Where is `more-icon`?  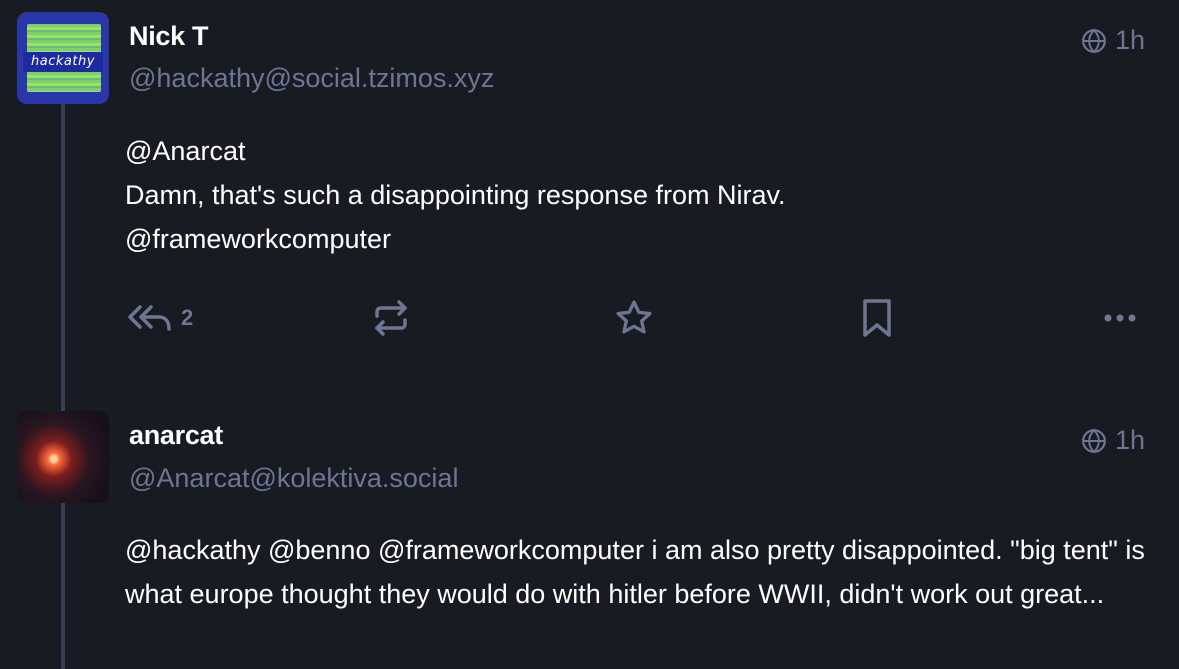 more-icon is located at coordinates (1120, 318).